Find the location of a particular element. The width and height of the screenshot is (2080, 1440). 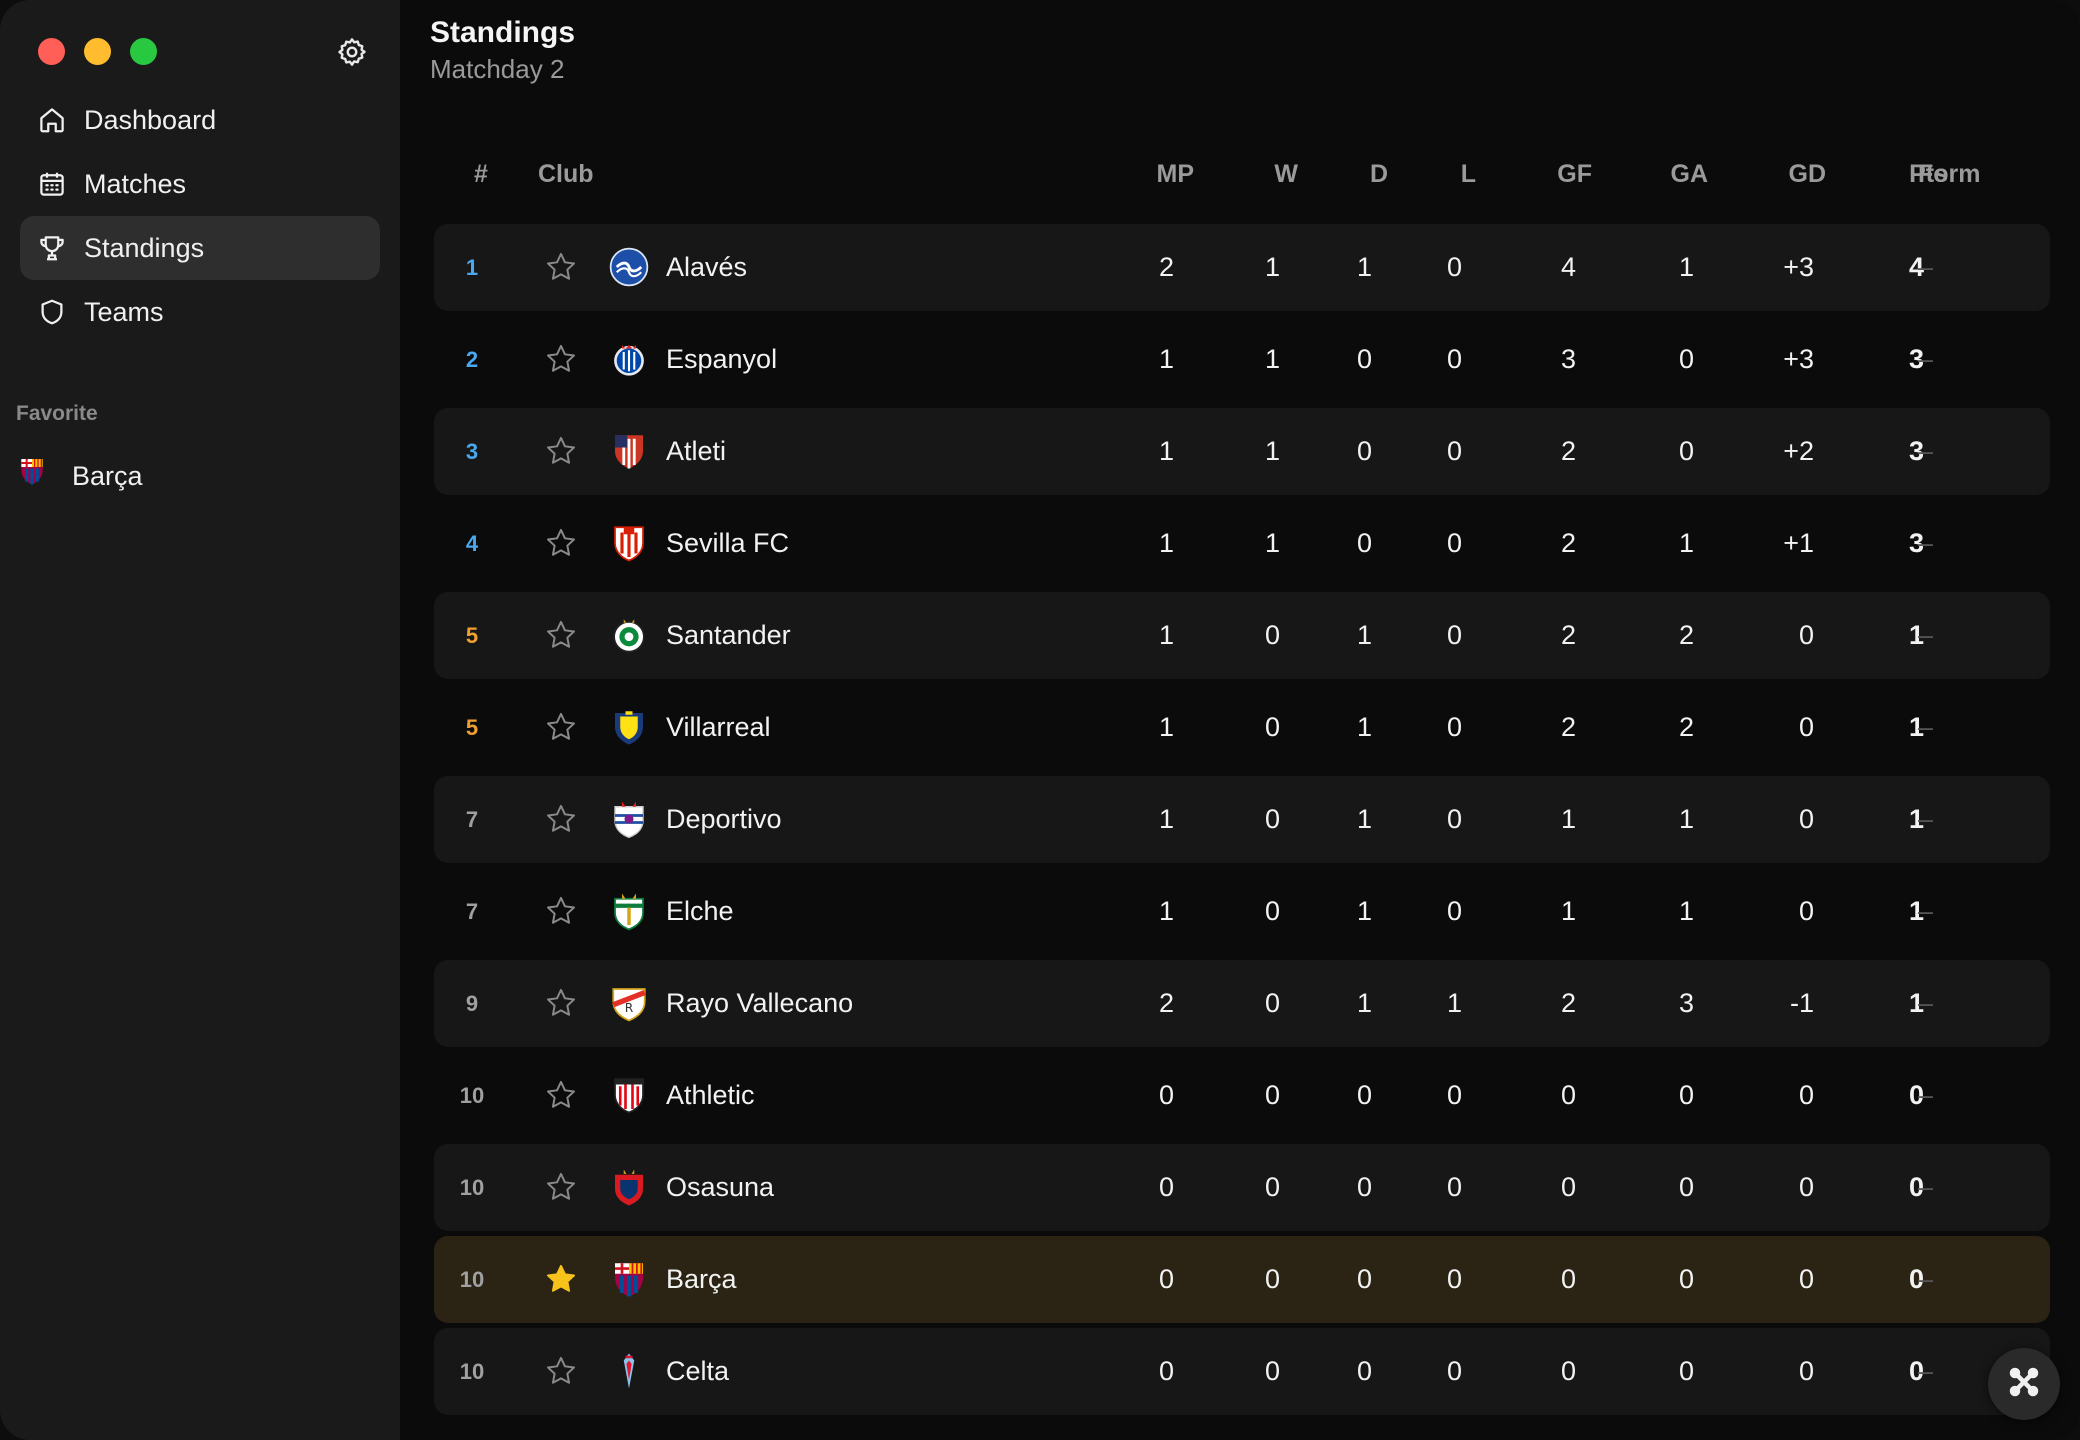

minimize-window-button is located at coordinates (97, 51).